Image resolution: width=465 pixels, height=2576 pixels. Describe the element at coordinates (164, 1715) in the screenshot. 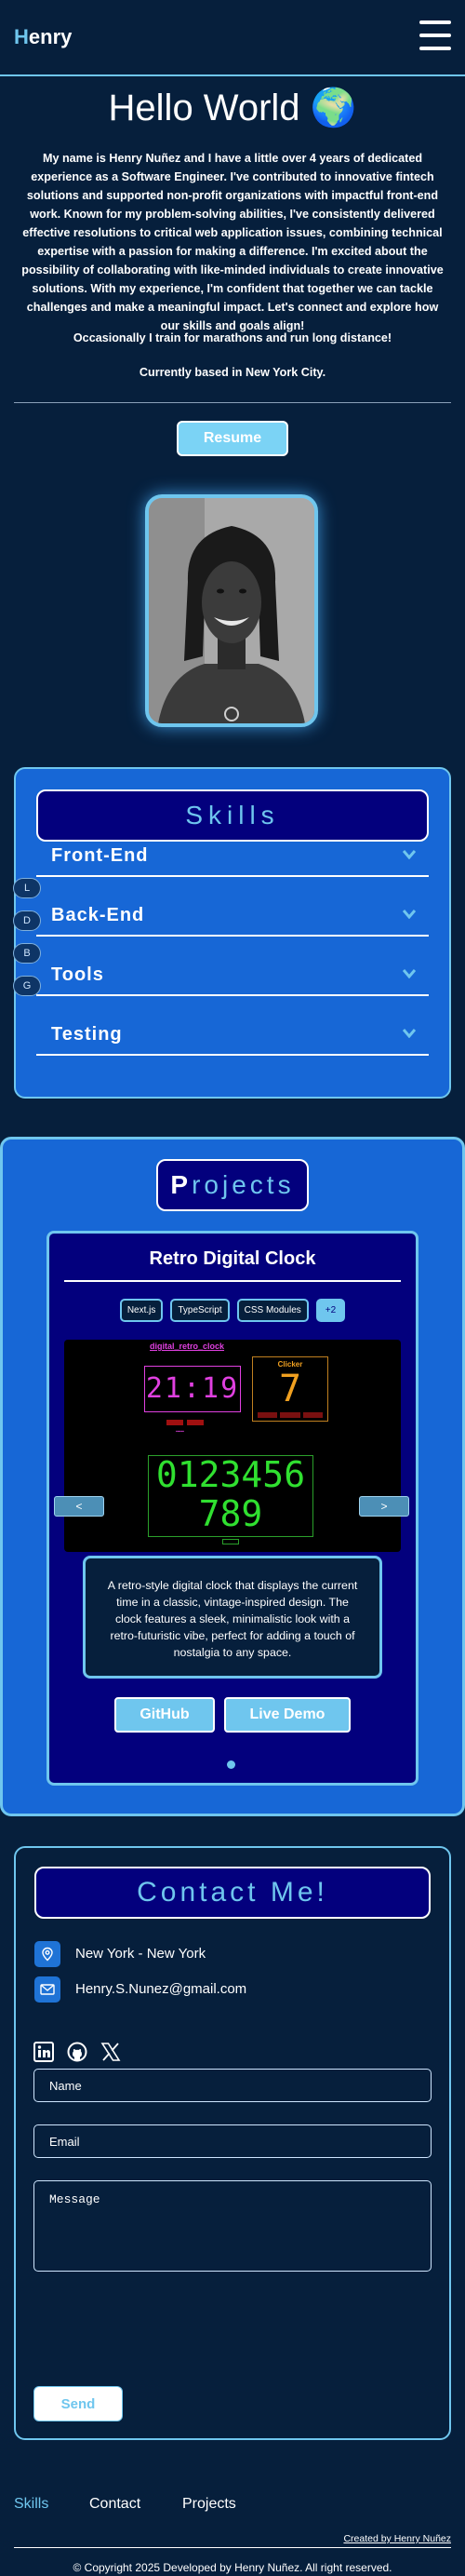

I see `github-button: GitHub` at that location.